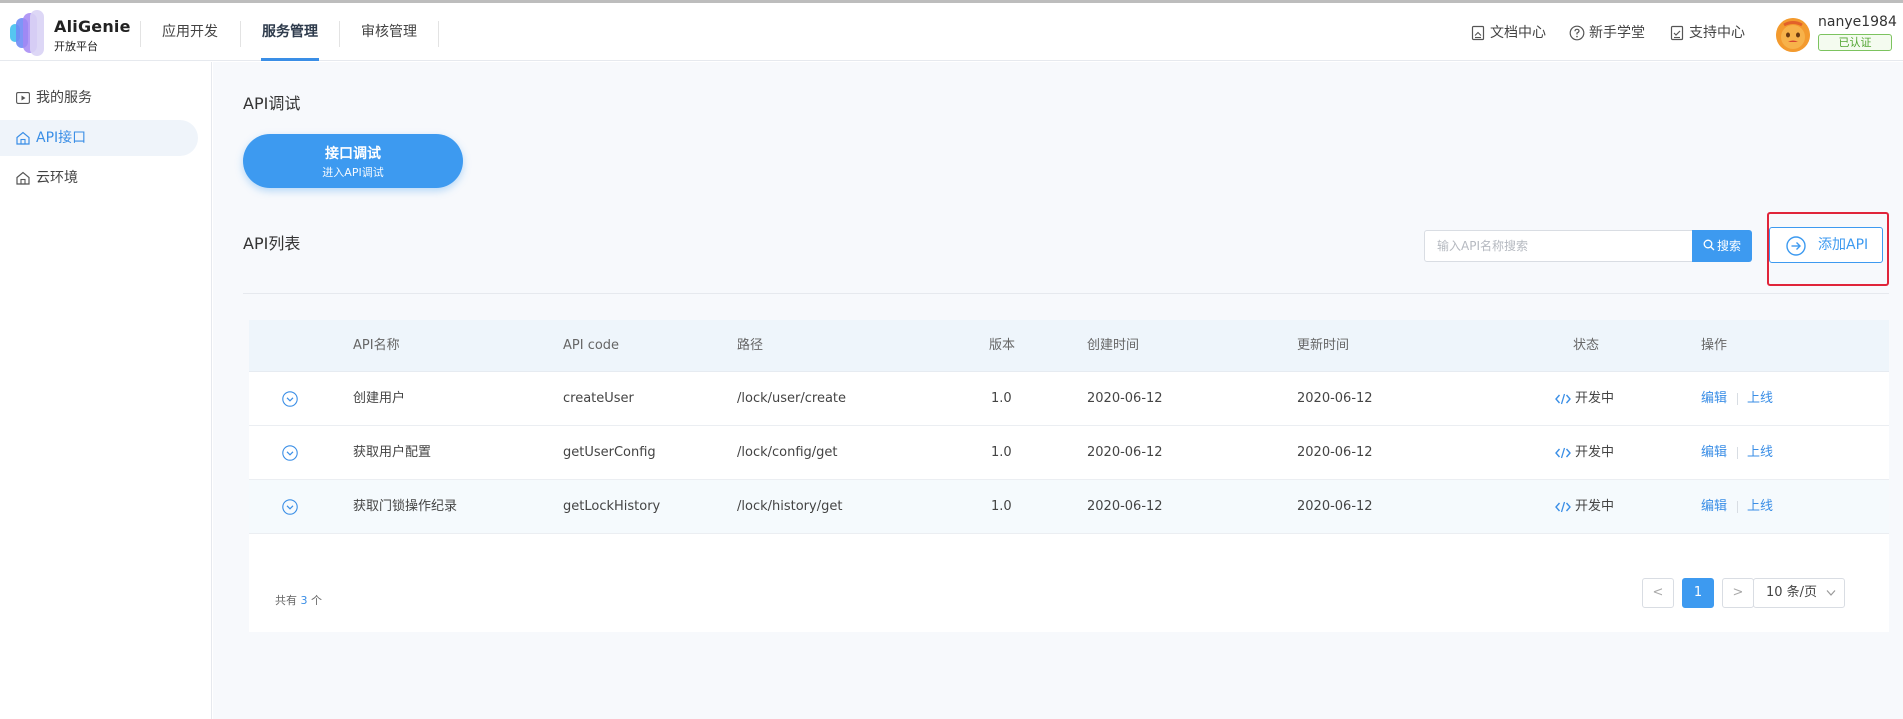  What do you see at coordinates (1564, 246) in the screenshot?
I see `api-search-input` at bounding box center [1564, 246].